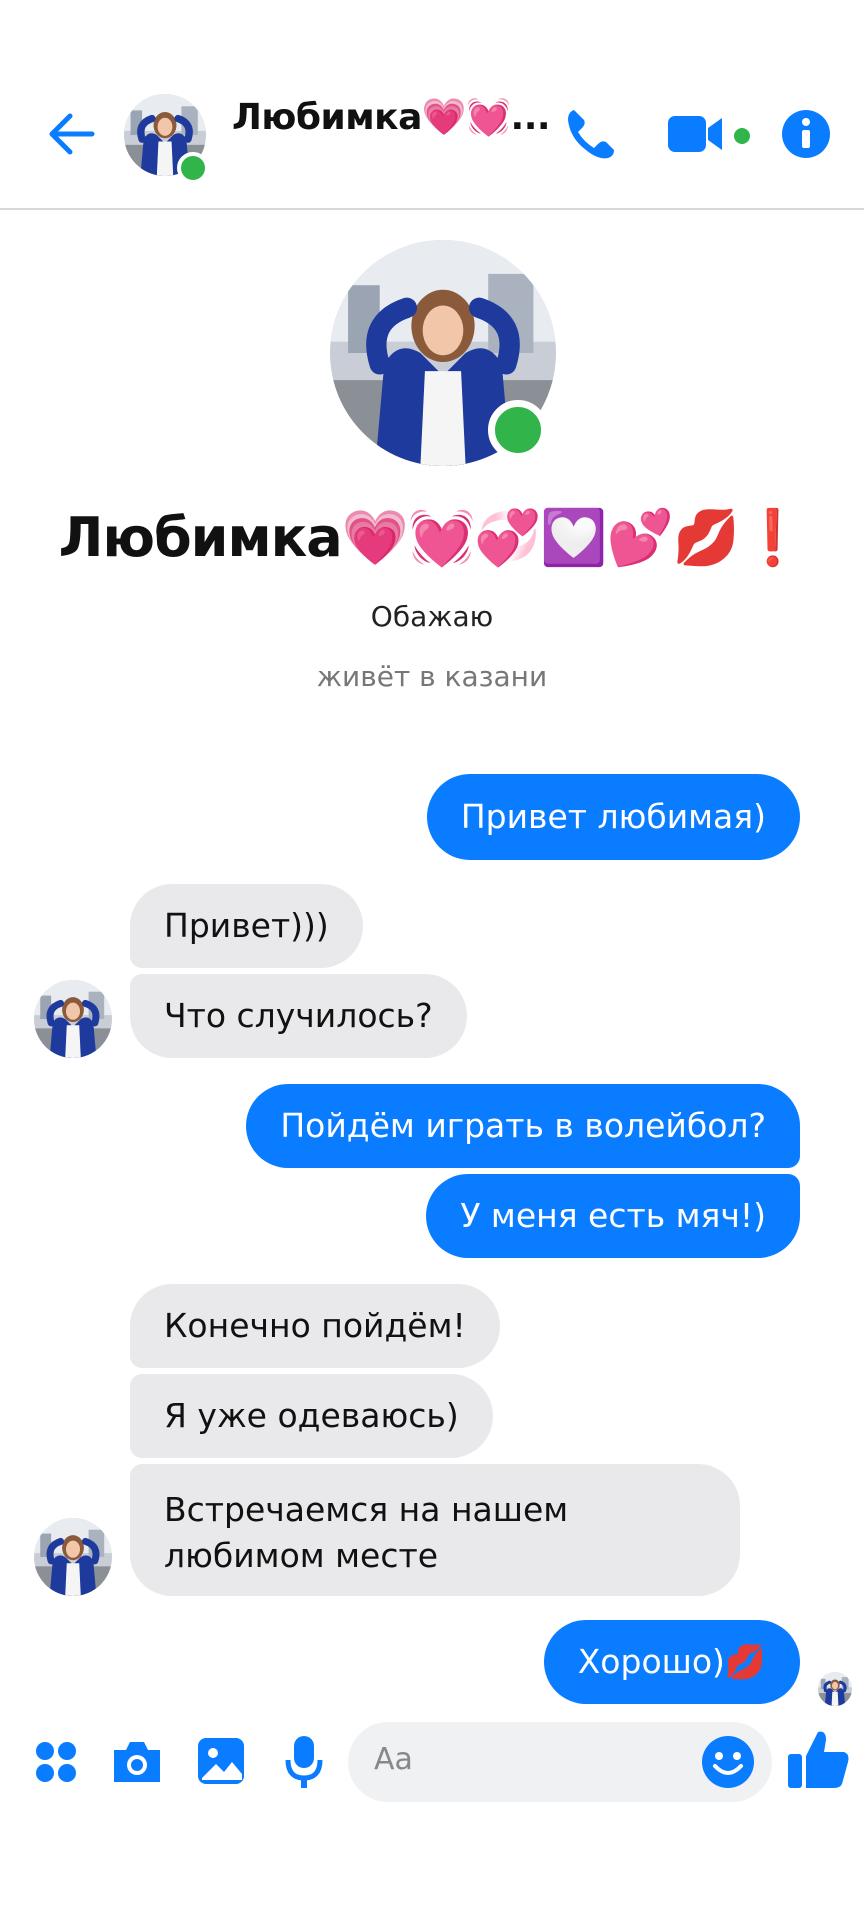  Describe the element at coordinates (819, 1759) in the screenshot. I see `thumbs-up-icon` at that location.